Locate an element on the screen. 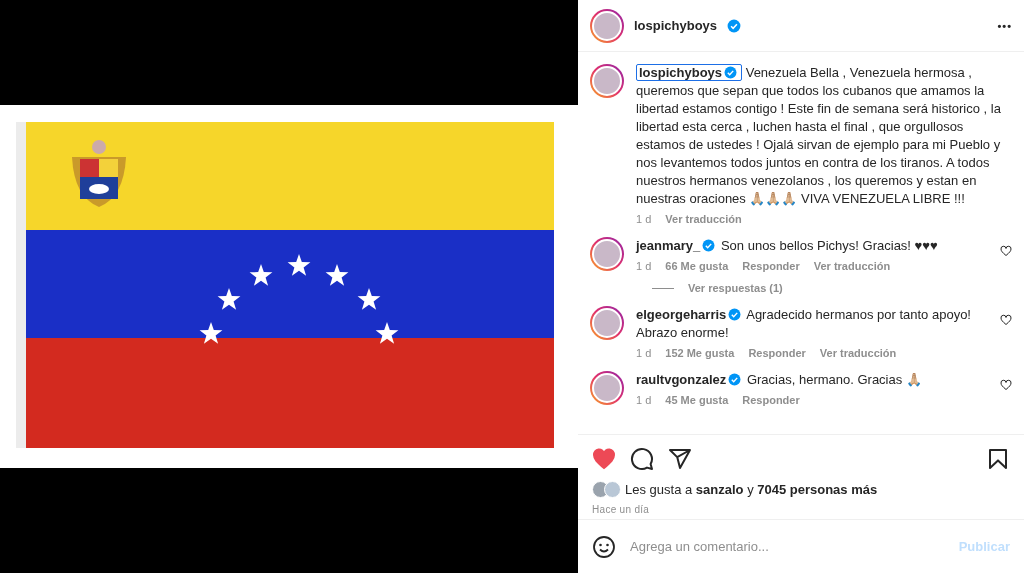 The image size is (1024, 573). share-button is located at coordinates (680, 459).